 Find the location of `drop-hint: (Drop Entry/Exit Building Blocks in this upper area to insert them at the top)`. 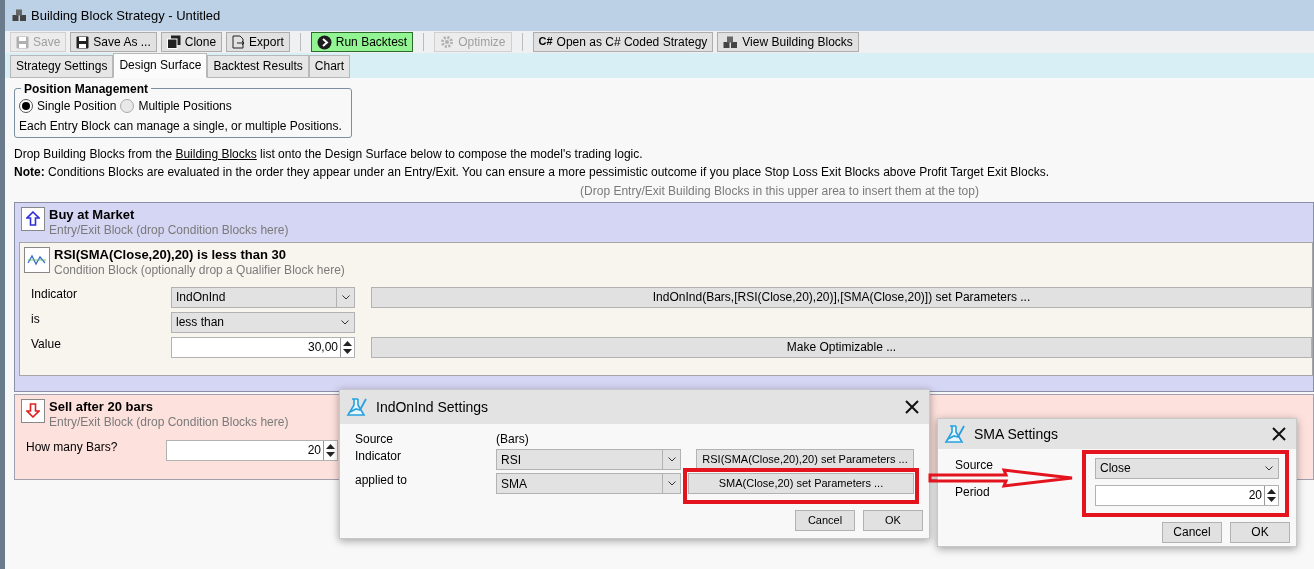

drop-hint: (Drop Entry/Exit Building Blocks in this upper area to insert them at the top) is located at coordinates (779, 190).